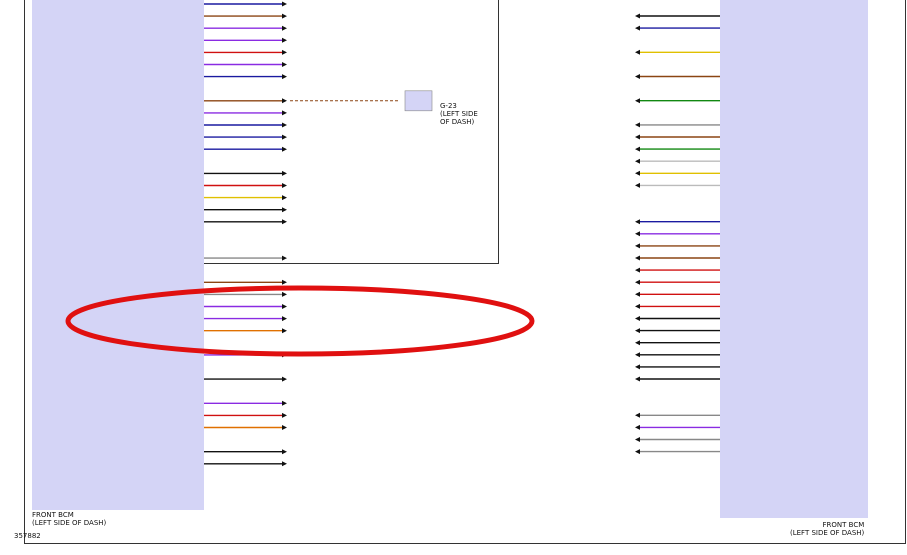 The image size is (907, 555). Describe the element at coordinates (418, 101) in the screenshot. I see `ground-box` at that location.